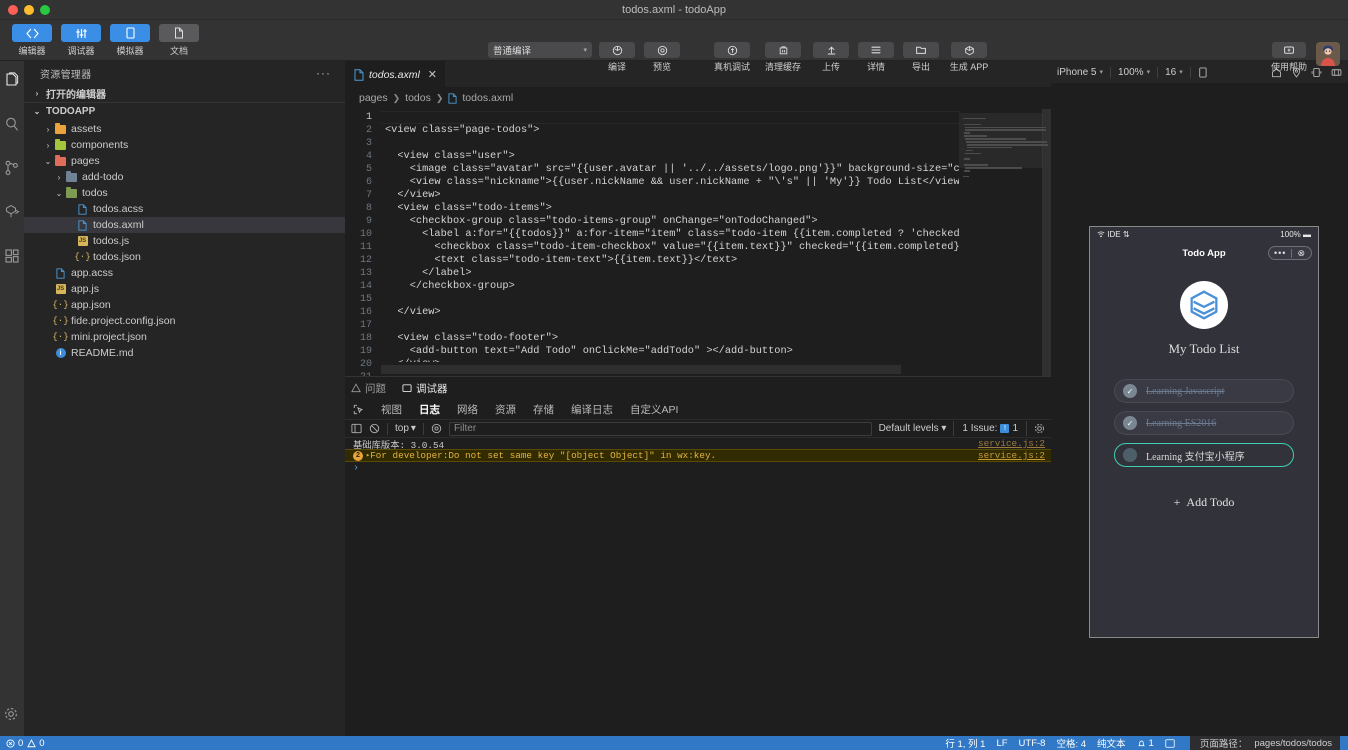  Describe the element at coordinates (11, 714) in the screenshot. I see `gear-icon` at that location.